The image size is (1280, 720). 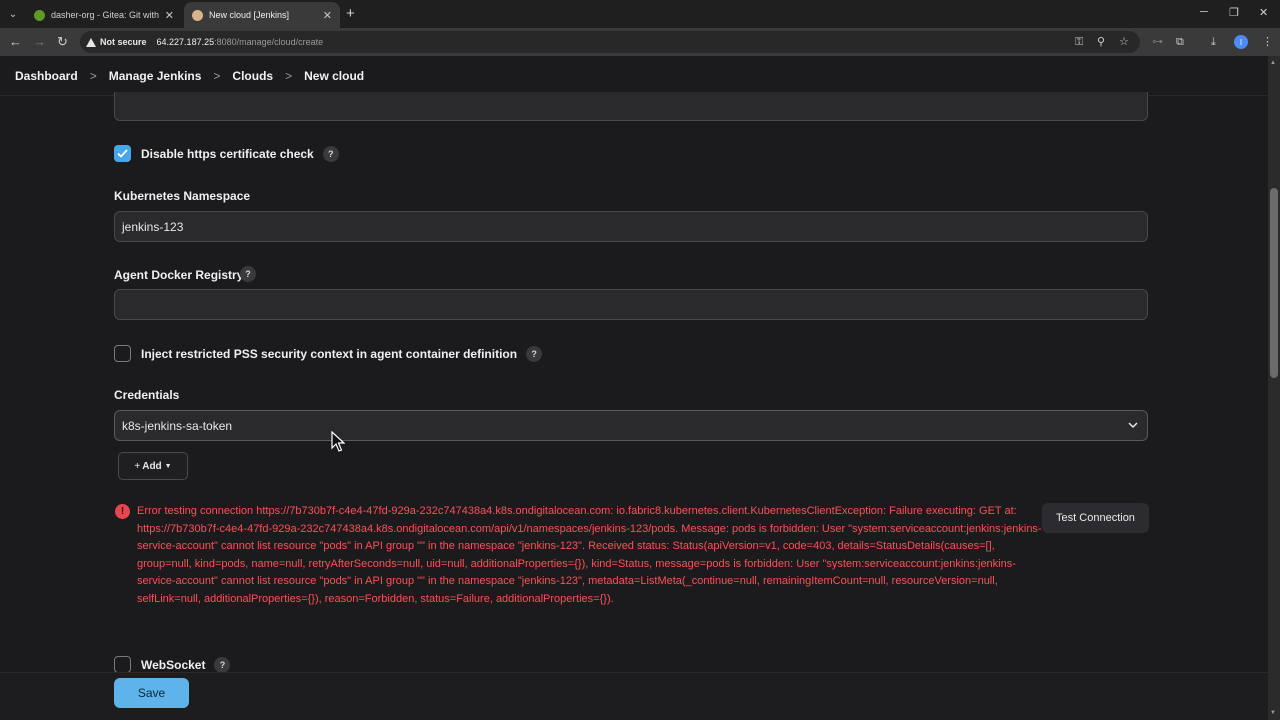 I want to click on close-window-icon: ✕, so click(x=1263, y=12).